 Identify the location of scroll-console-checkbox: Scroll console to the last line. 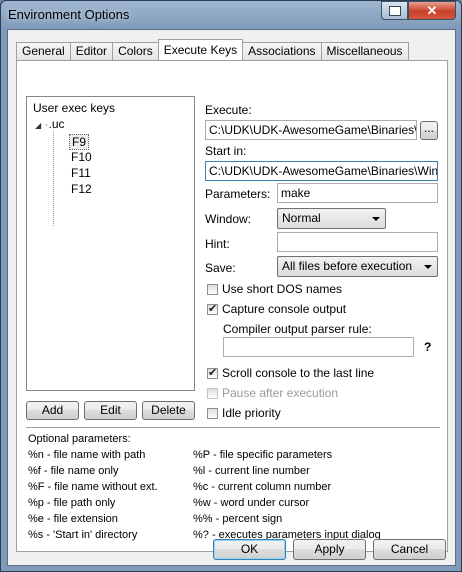
(290, 373).